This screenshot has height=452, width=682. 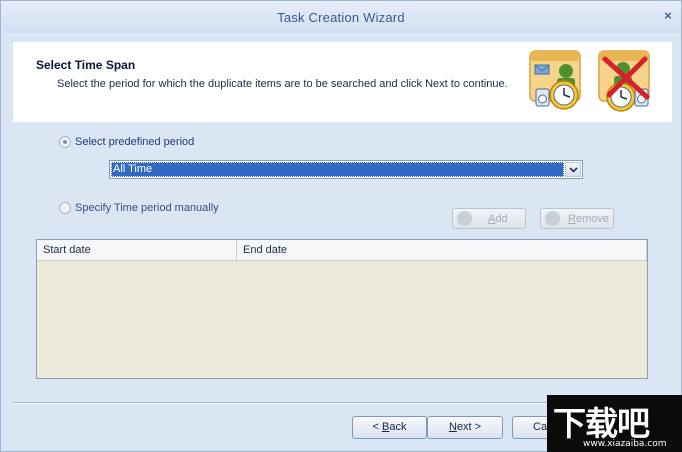 What do you see at coordinates (137, 250) in the screenshot?
I see `column-header-start-date: Start date` at bounding box center [137, 250].